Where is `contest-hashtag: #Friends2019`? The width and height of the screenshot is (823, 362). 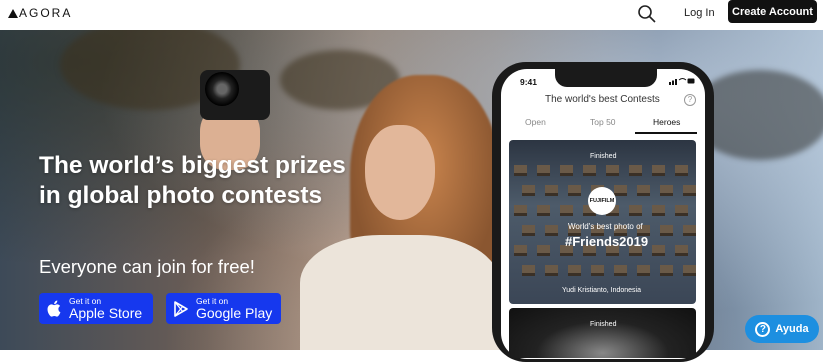
contest-hashtag: #Friends2019 is located at coordinates (607, 241).